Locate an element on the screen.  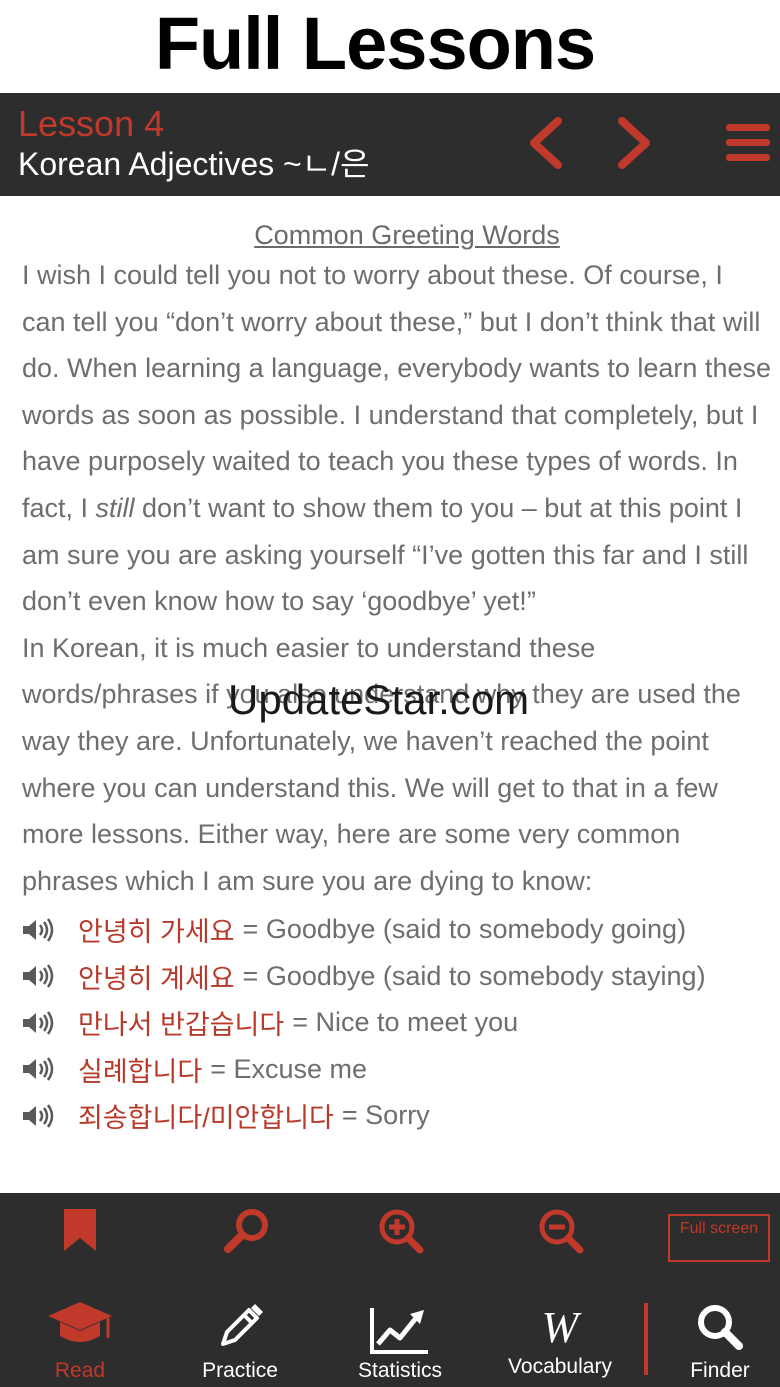
chevron-right-icon is located at coordinates (634, 143).